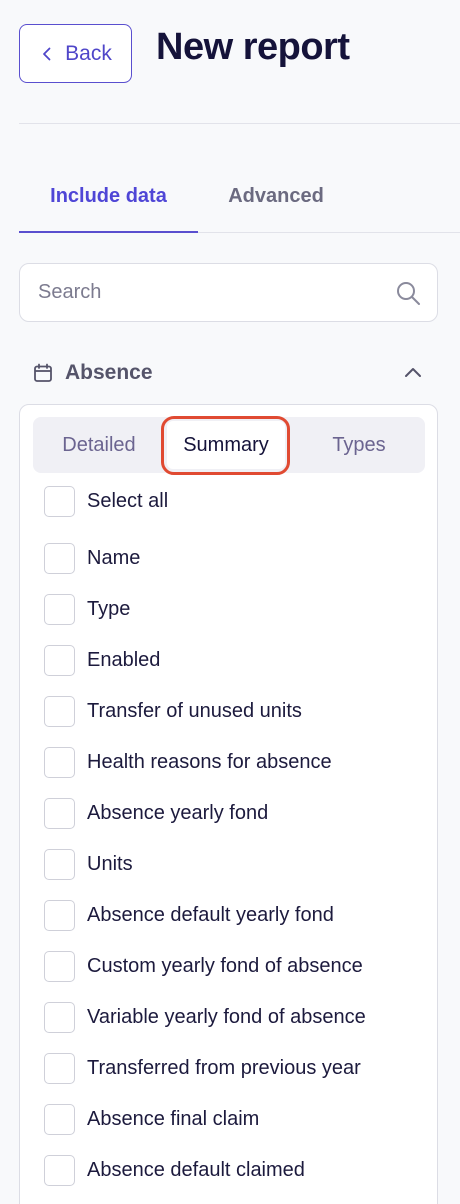  I want to click on checkbox-label: Transferred from previous year, so click(224, 1067).